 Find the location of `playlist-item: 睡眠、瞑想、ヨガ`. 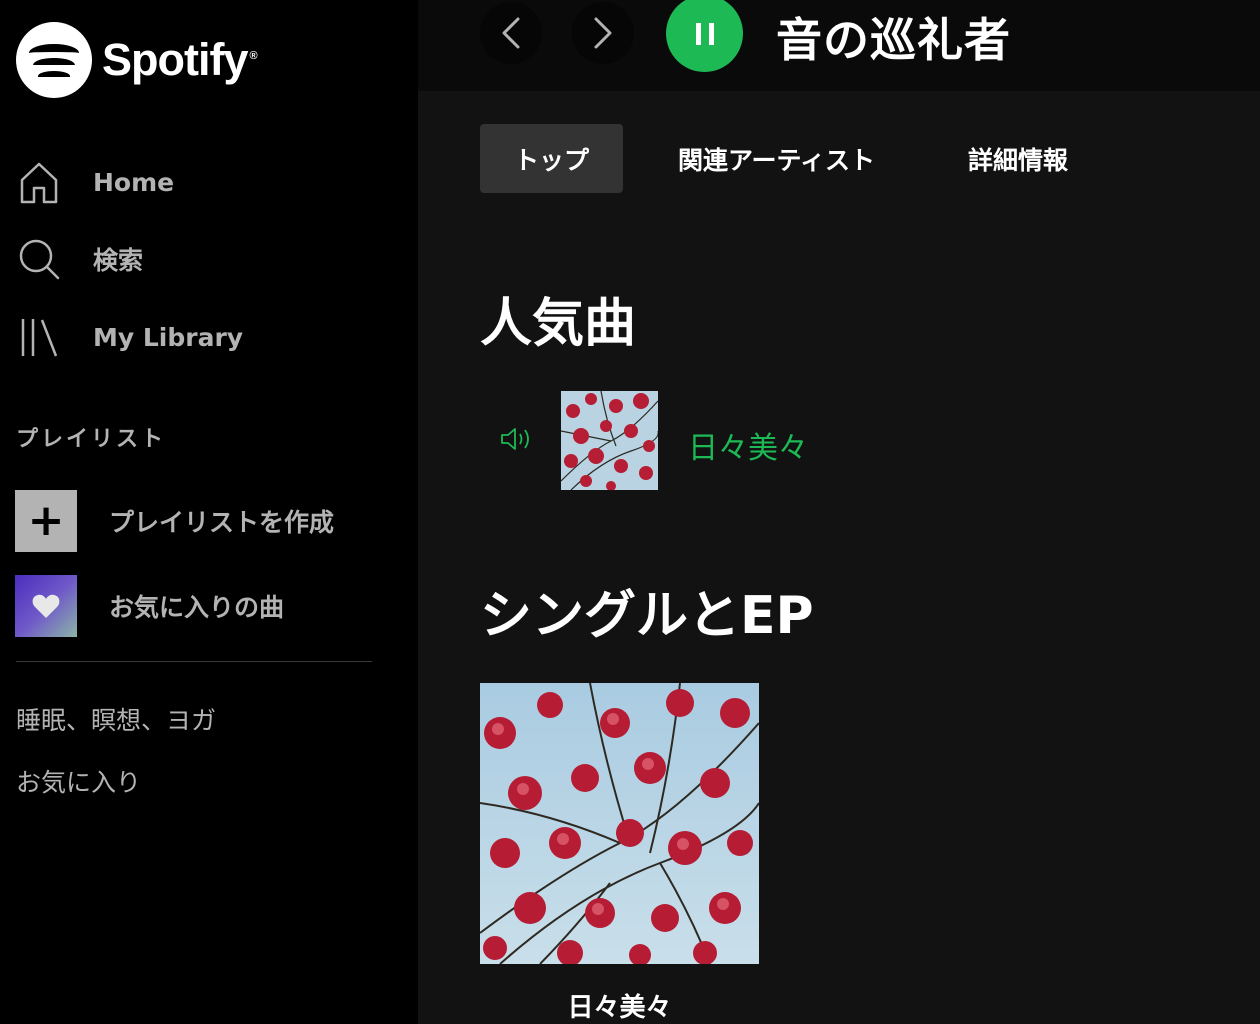

playlist-item: 睡眠、瞑想、ヨガ is located at coordinates (116, 719).